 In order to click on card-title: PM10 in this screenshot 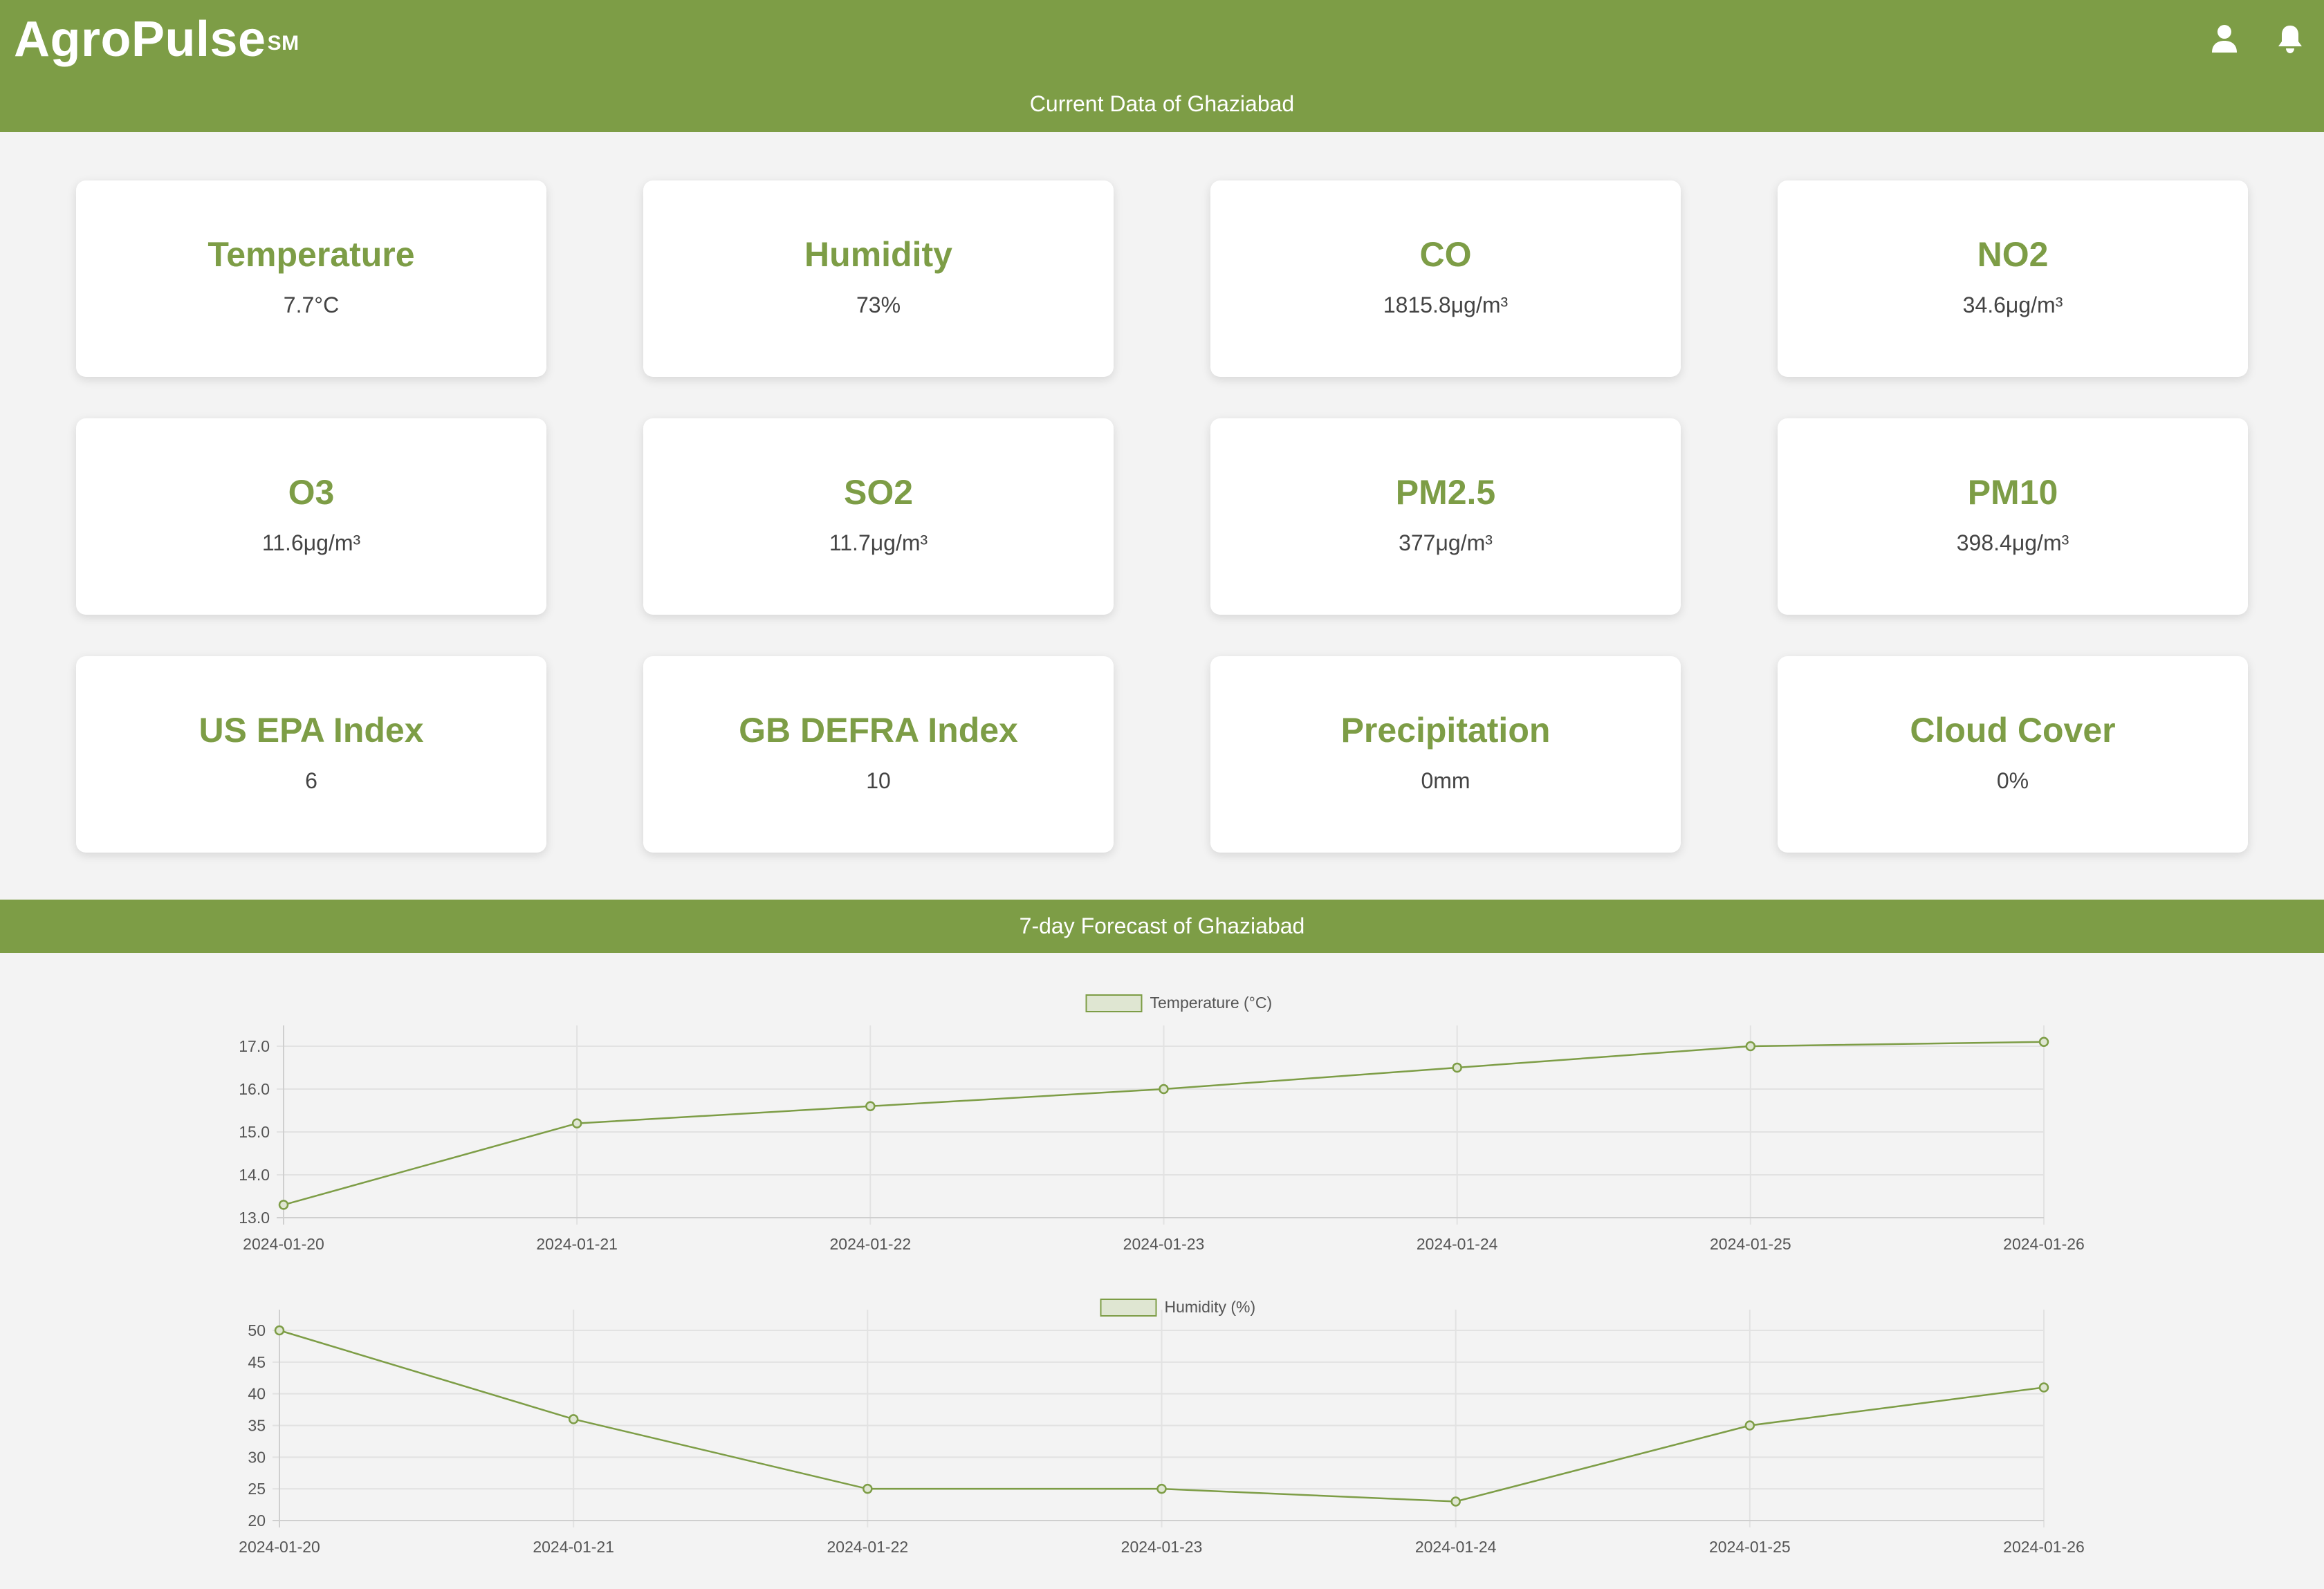, I will do `click(2012, 492)`.